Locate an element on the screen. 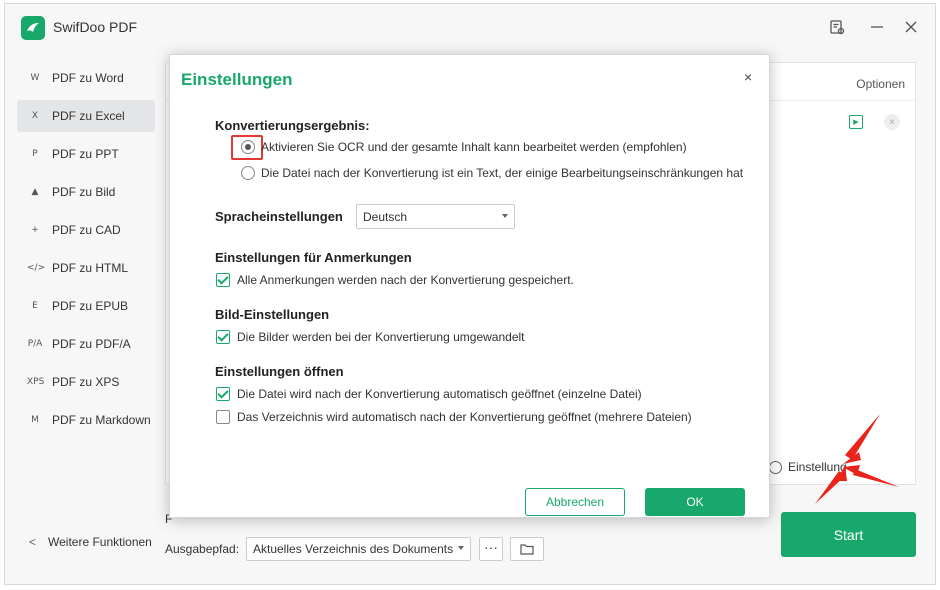 The width and height of the screenshot is (940, 590). chevron-left-icon: < is located at coordinates (33, 542).